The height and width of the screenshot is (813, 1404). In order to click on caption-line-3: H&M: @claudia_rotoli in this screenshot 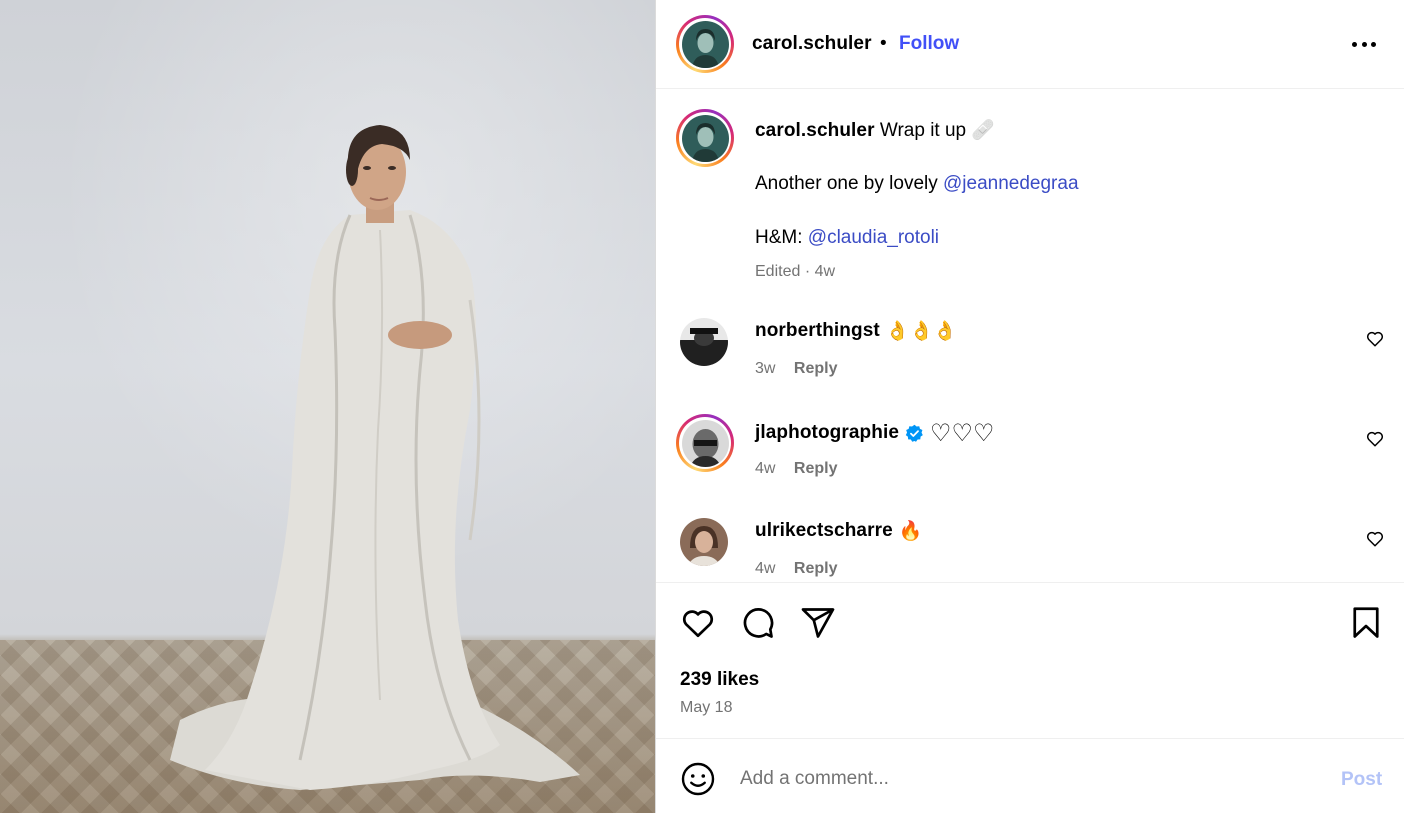, I will do `click(847, 238)`.